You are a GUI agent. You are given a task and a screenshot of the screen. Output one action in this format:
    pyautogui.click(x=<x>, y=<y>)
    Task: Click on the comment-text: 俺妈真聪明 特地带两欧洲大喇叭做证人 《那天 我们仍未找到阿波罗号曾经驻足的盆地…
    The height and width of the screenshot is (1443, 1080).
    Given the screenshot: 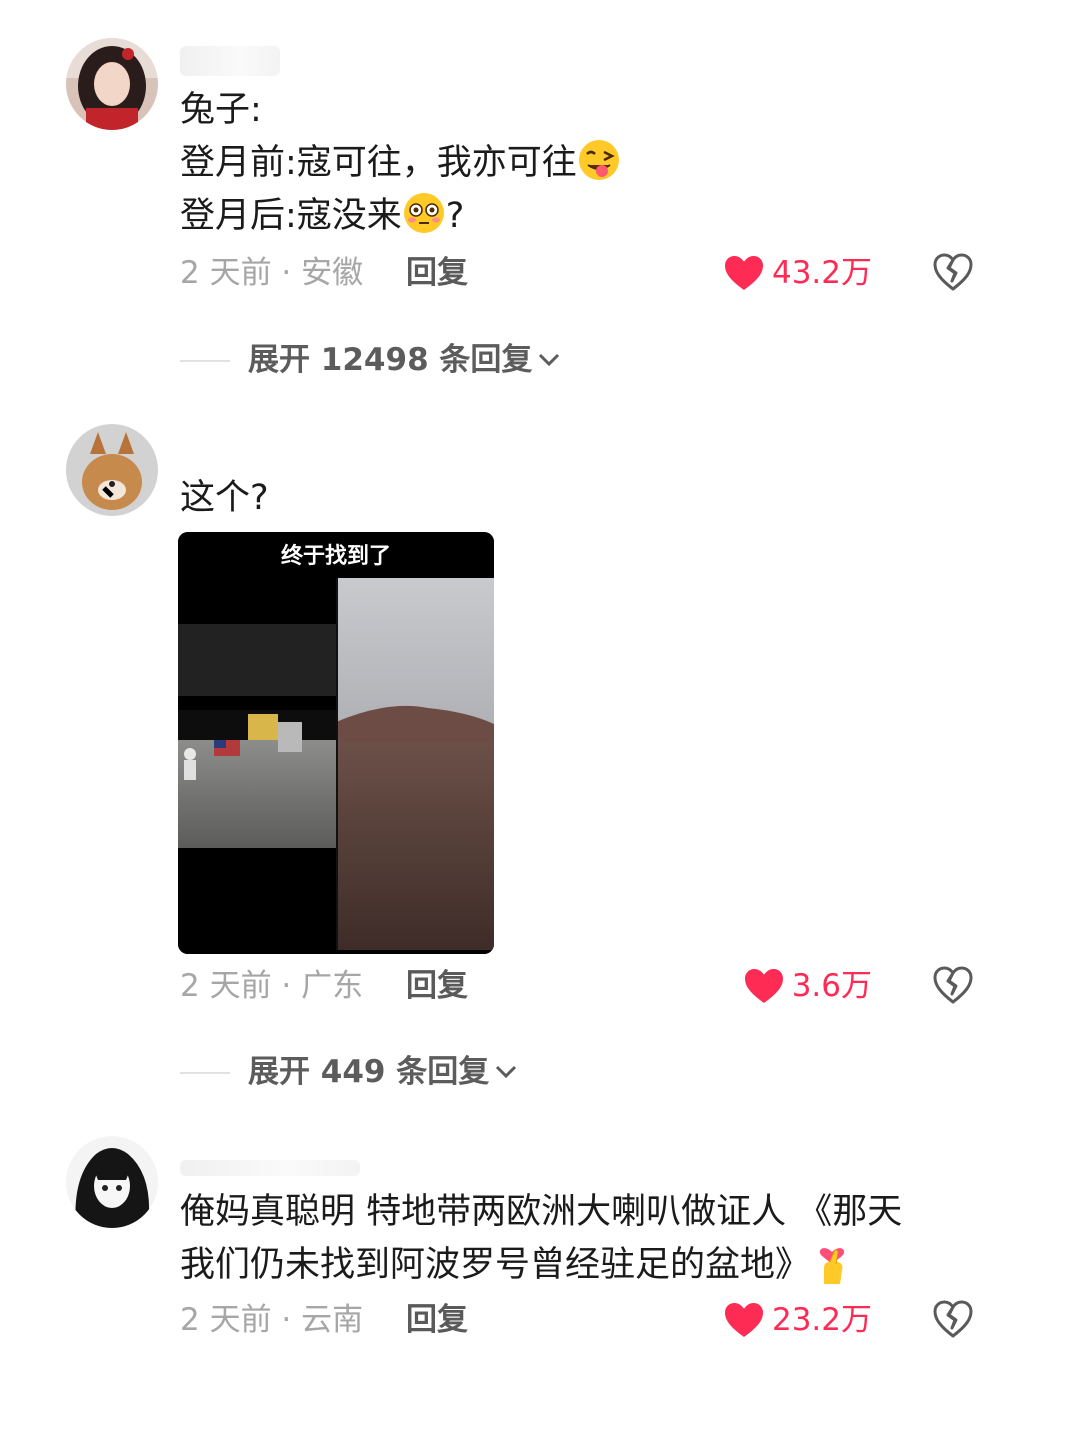 What is the action you would take?
    pyautogui.click(x=580, y=1239)
    